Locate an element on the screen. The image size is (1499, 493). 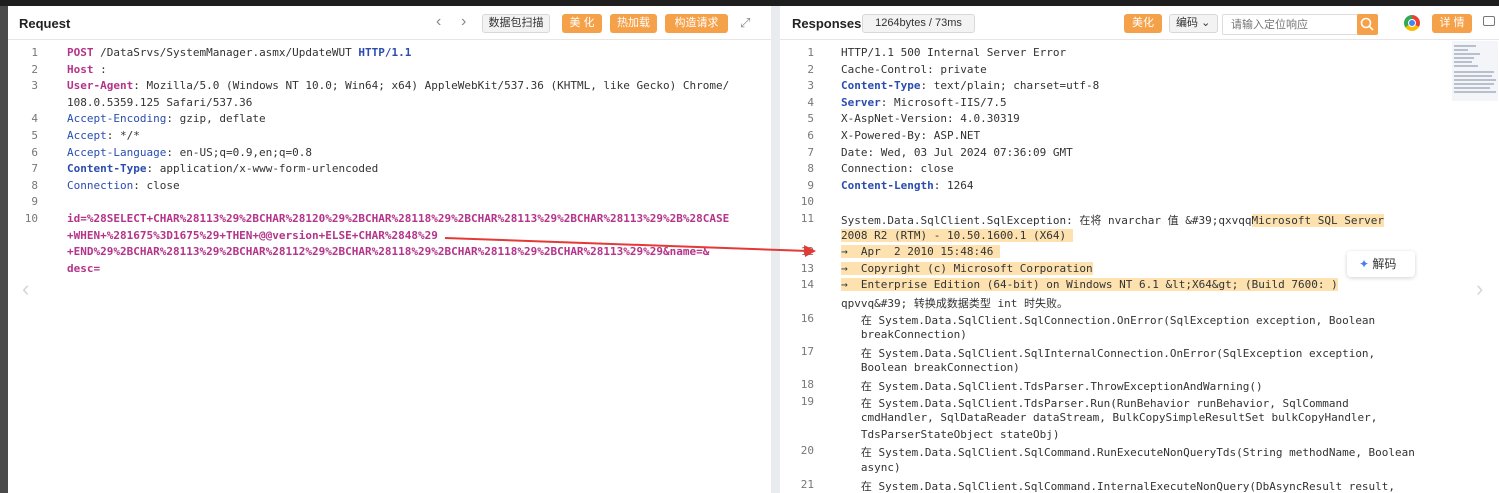
code-token: HTTP/1.1 500 Internal Server Error is located at coordinates (954, 52).